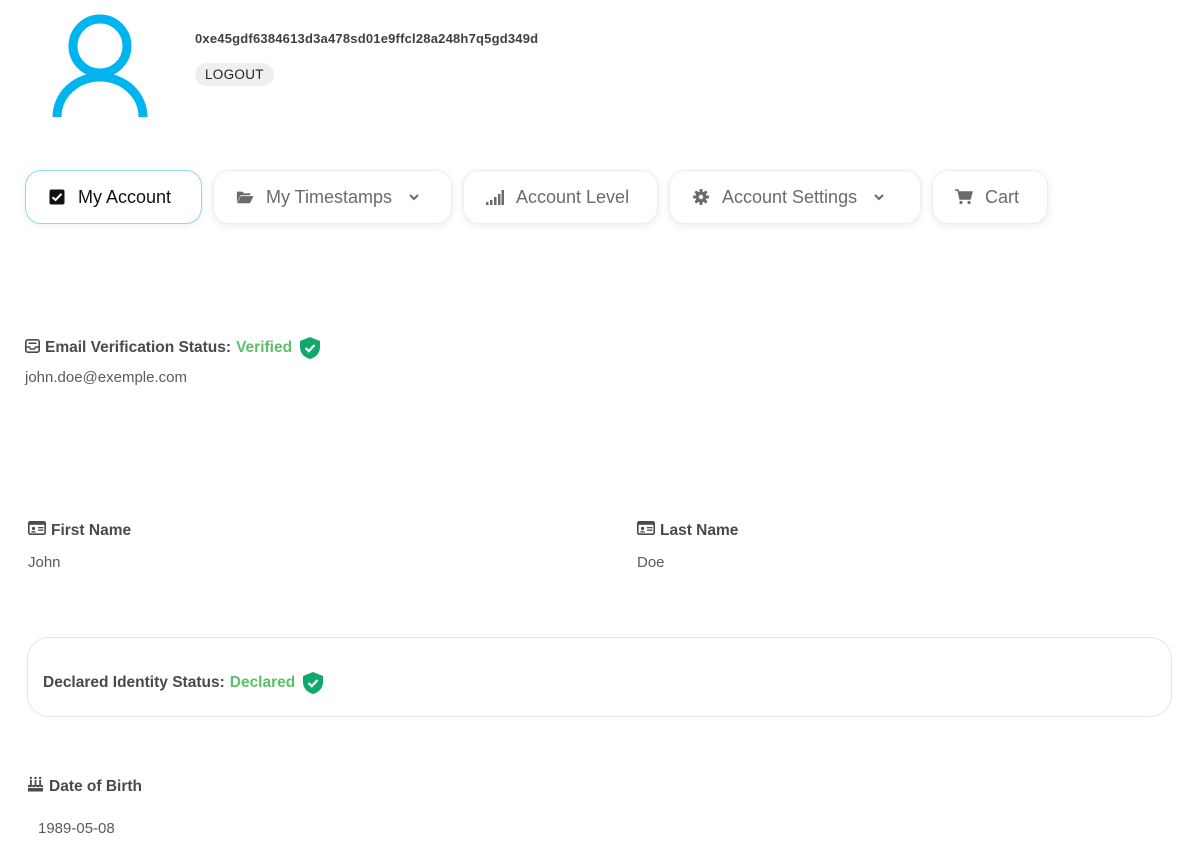 This screenshot has height=850, width=1200. What do you see at coordinates (76, 828) in the screenshot?
I see `date-of-birth-value: 1989-05-08` at bounding box center [76, 828].